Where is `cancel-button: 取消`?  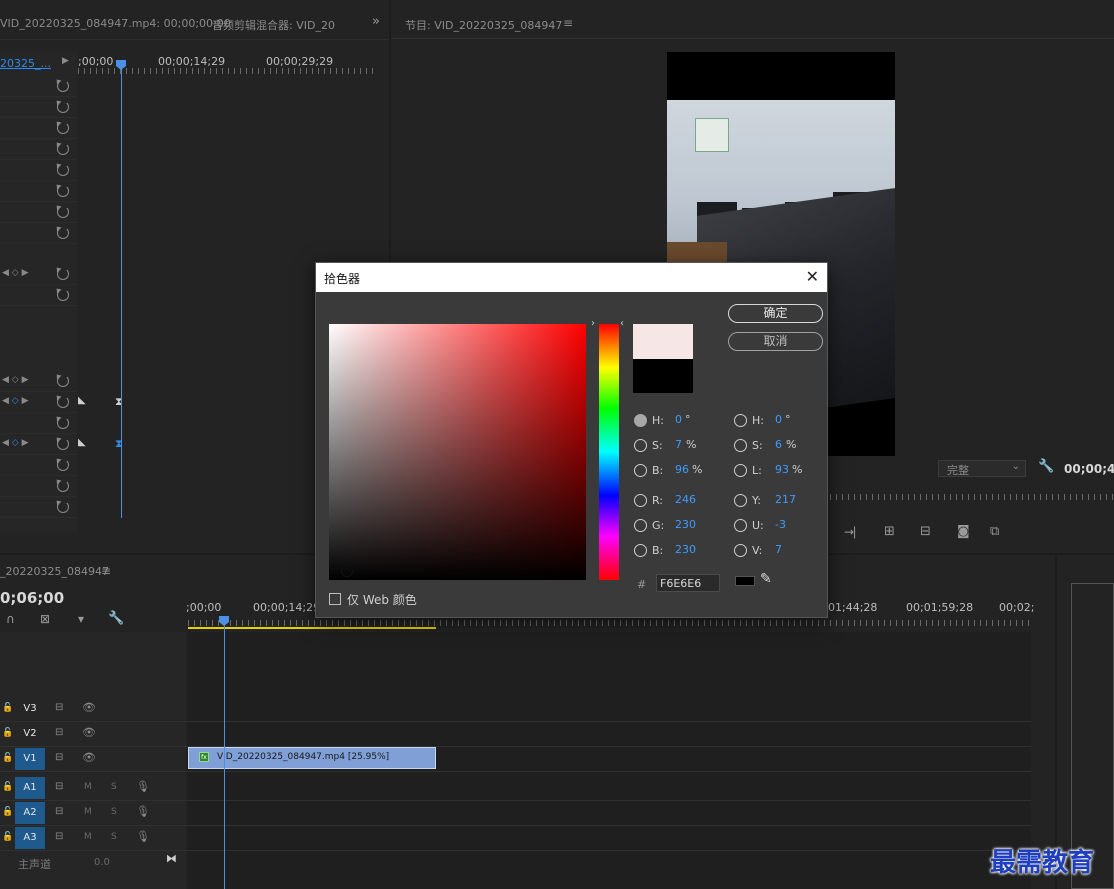 cancel-button: 取消 is located at coordinates (775, 341).